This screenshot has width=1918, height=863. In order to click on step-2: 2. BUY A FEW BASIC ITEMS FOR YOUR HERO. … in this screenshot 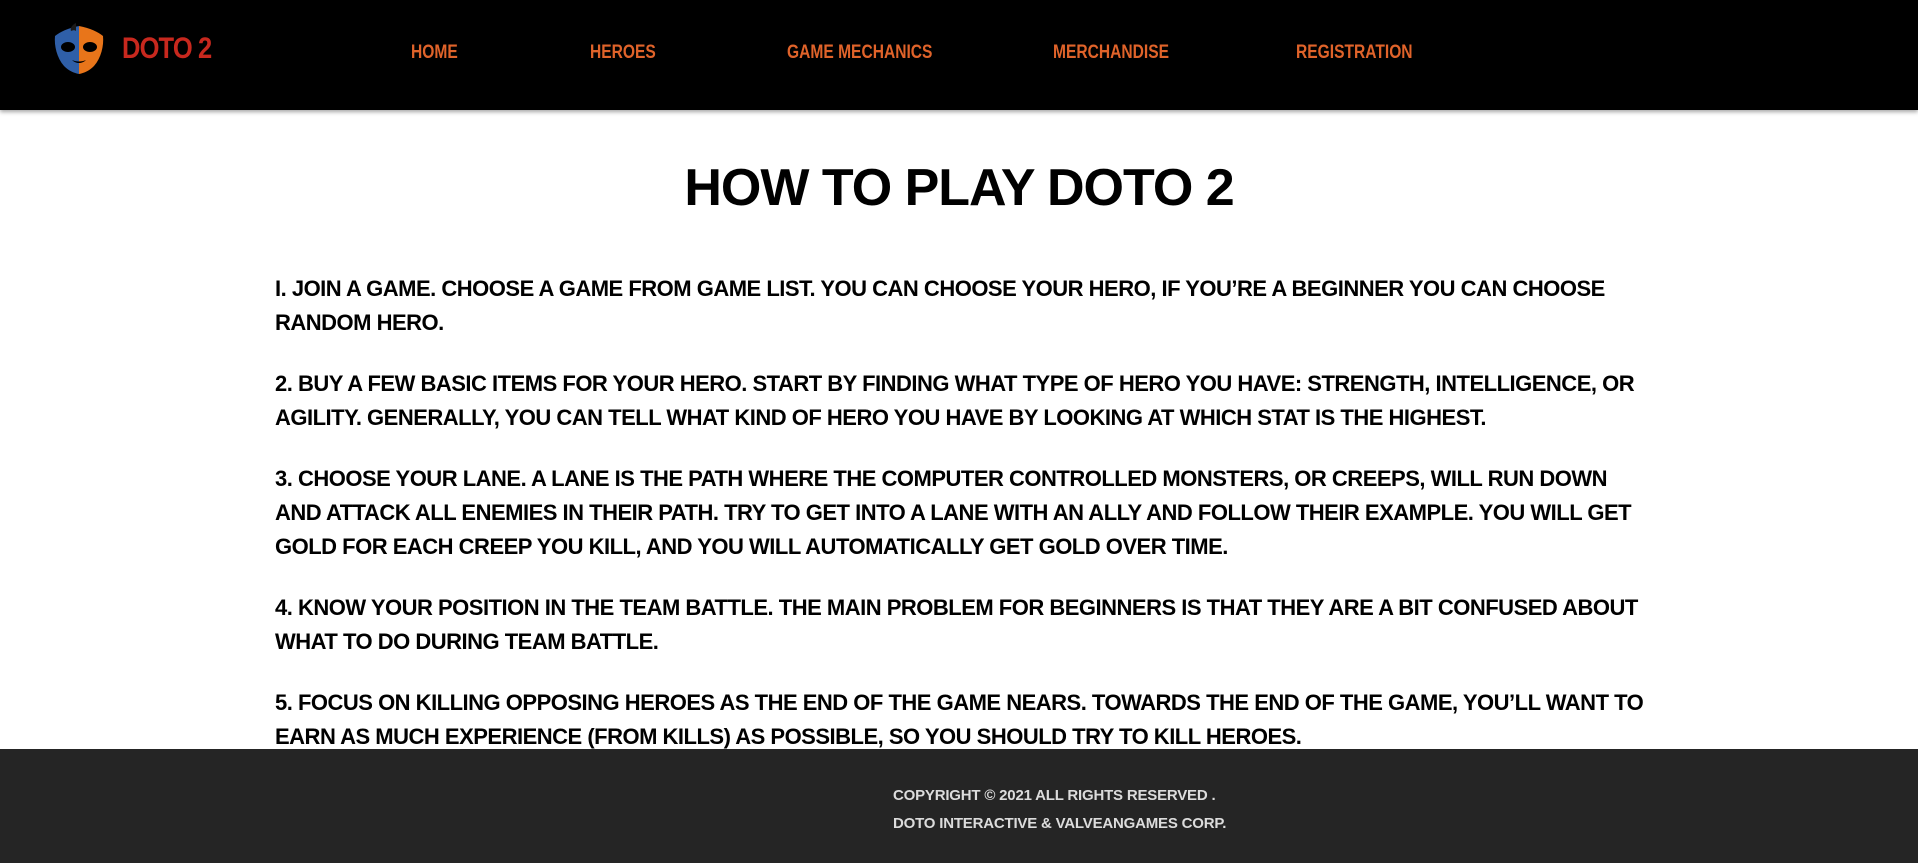, I will do `click(955, 400)`.